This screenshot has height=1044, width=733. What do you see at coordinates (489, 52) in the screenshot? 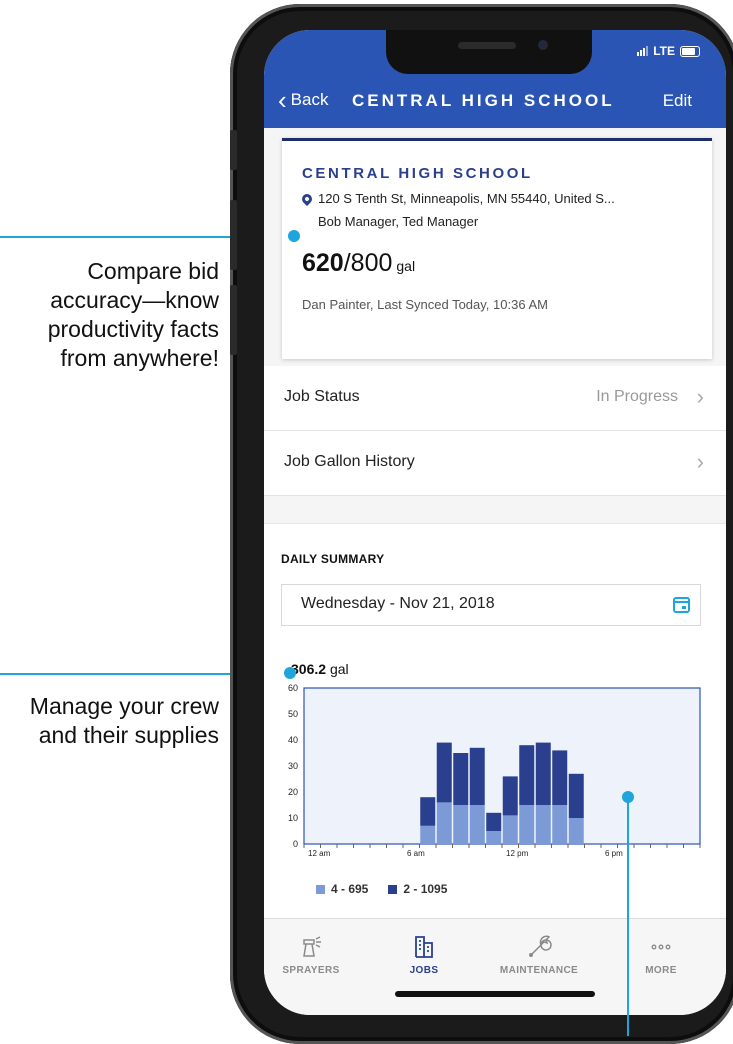
I see `phone-notch` at bounding box center [489, 52].